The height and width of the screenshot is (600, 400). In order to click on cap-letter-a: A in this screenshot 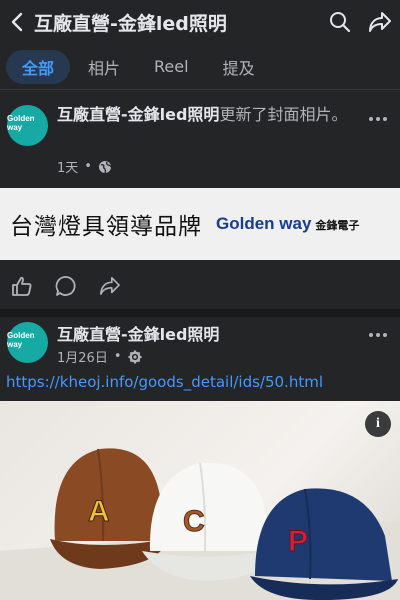, I will do `click(99, 511)`.